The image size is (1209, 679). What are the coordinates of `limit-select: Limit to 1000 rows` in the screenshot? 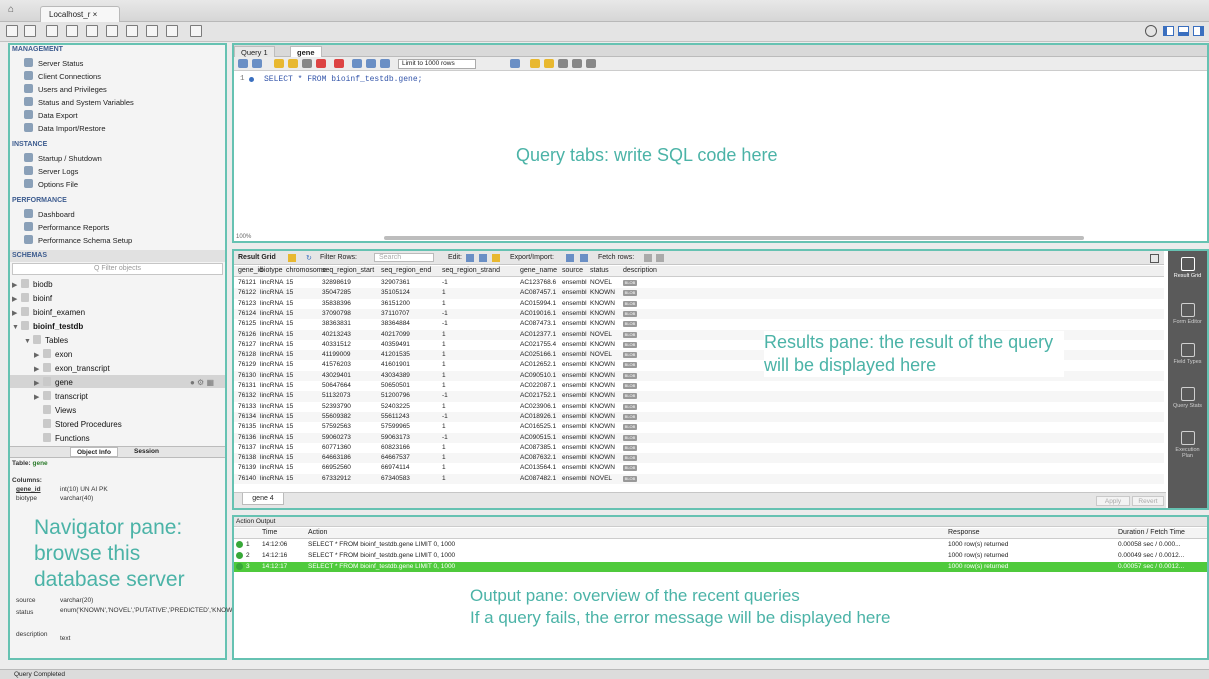 It's located at (437, 64).